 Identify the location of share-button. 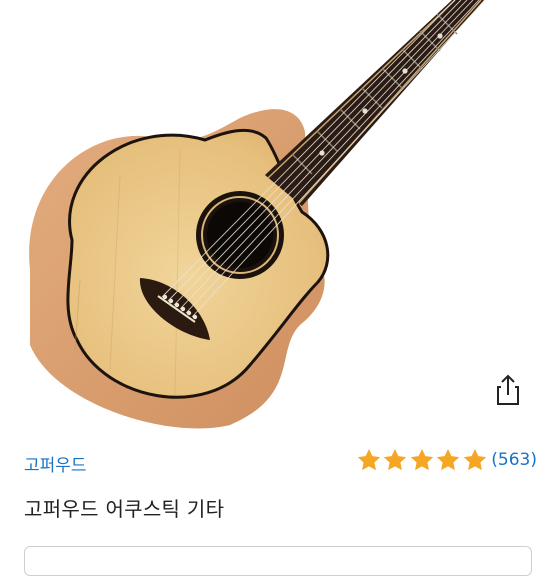
(508, 390).